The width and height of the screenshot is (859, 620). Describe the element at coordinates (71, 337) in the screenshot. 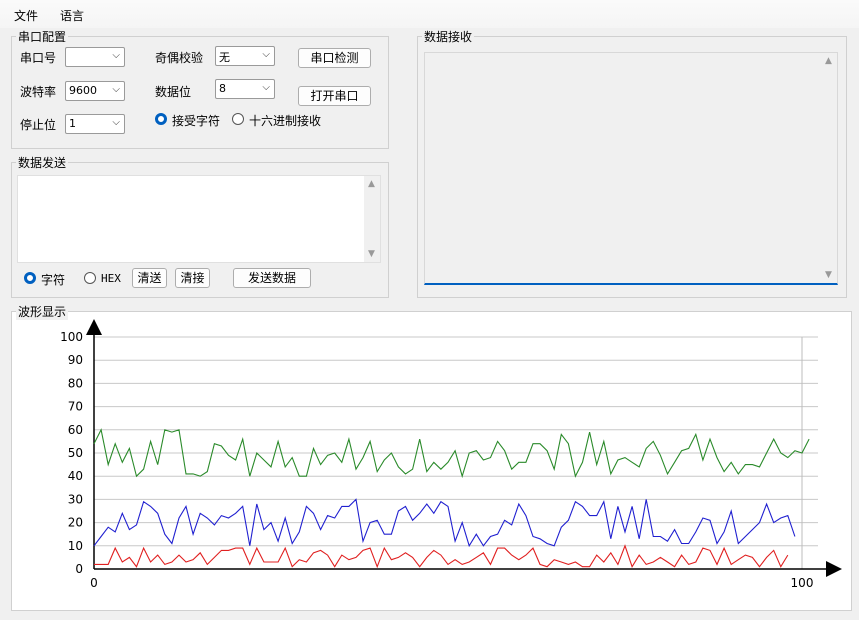

I see `y-tick-label: 100` at that location.